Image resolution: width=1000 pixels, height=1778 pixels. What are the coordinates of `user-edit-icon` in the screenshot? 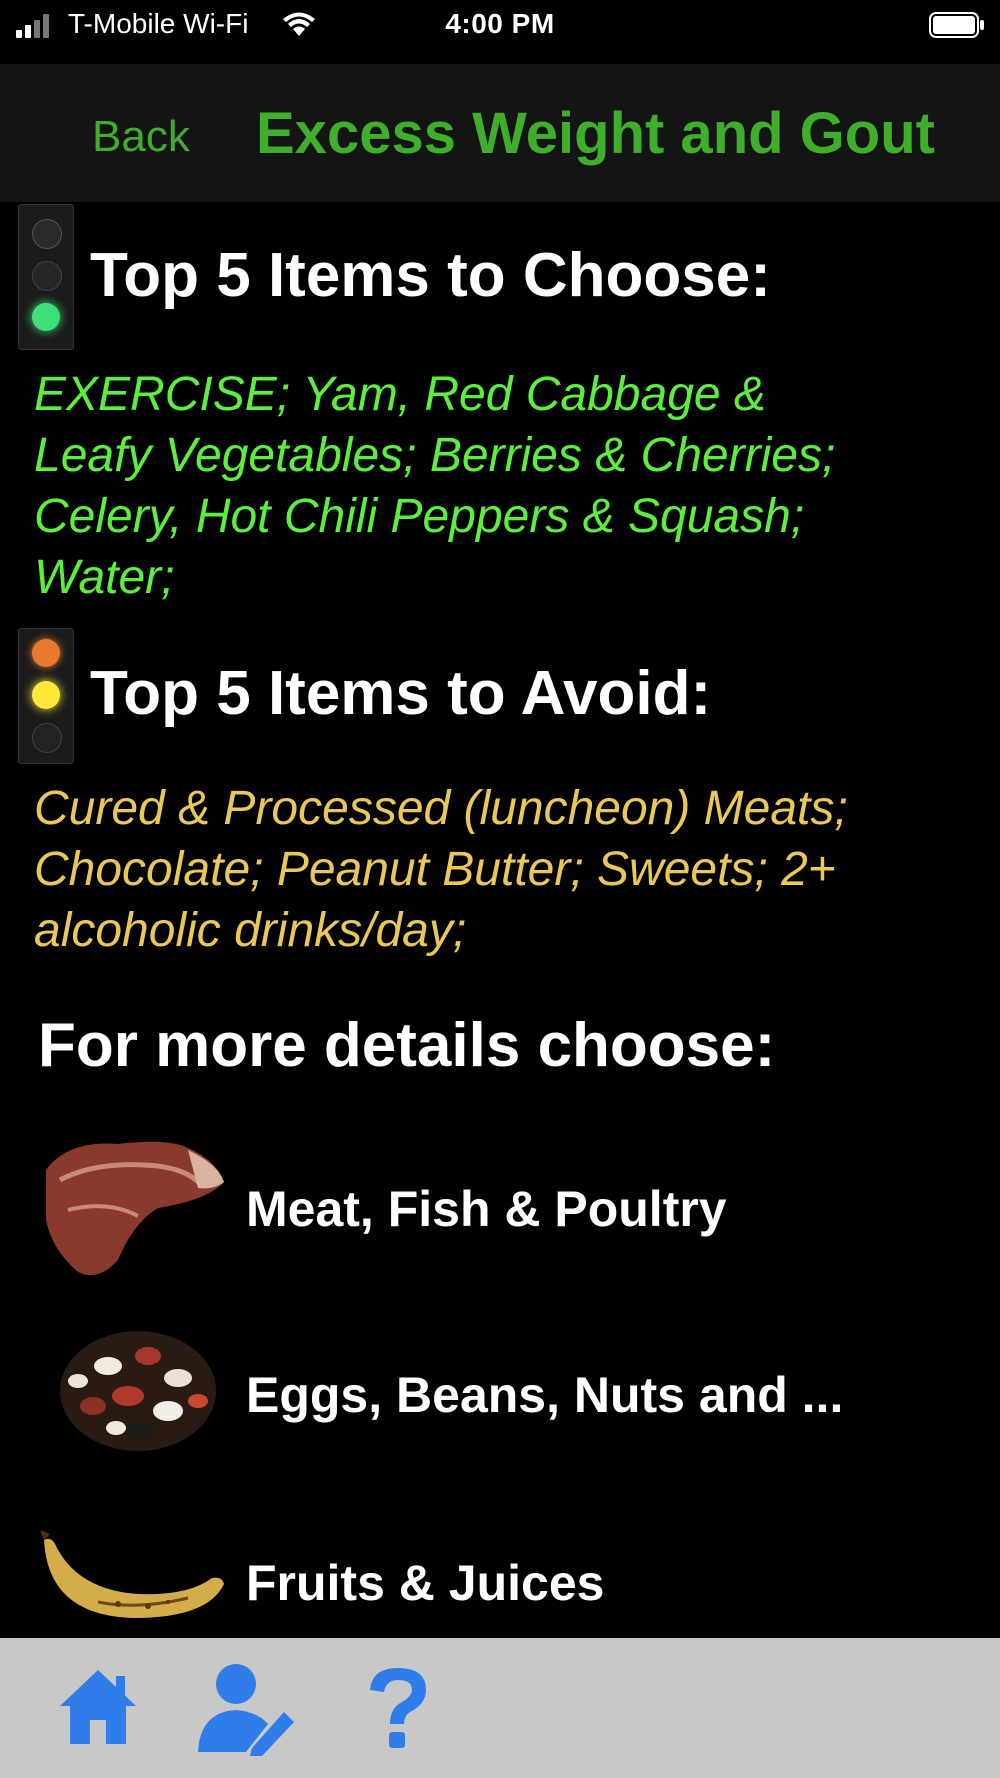 It's located at (246, 1708).